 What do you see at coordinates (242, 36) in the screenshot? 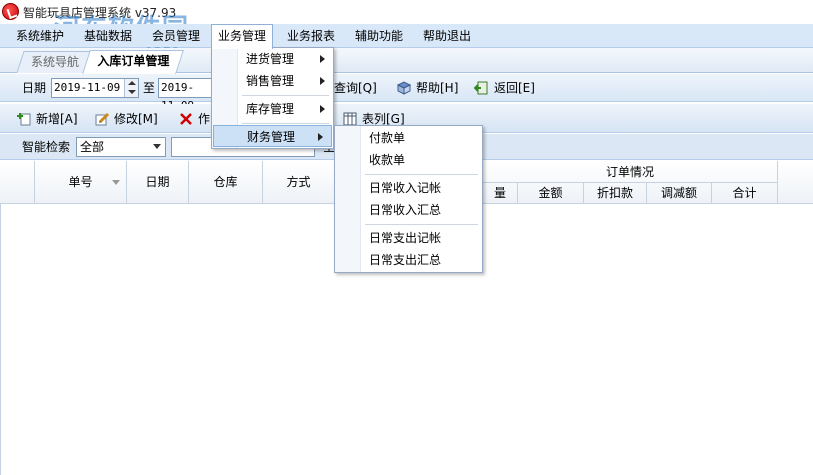
I see `menu-business-management: 业务管理` at bounding box center [242, 36].